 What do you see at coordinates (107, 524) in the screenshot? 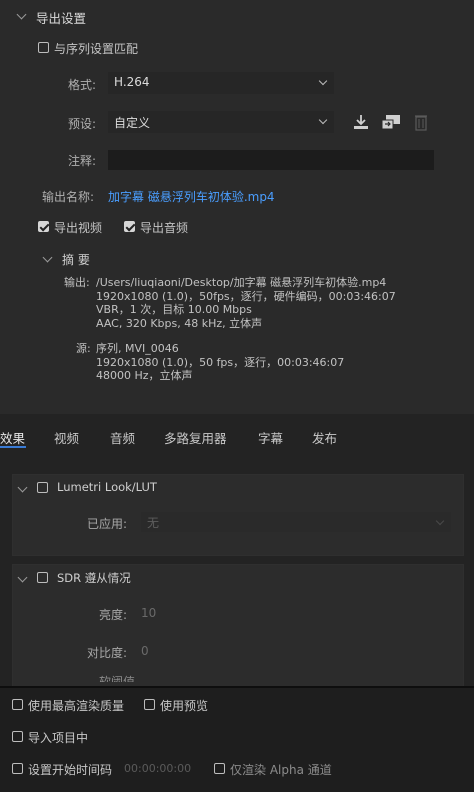
I see `applied-label: 已应用:` at bounding box center [107, 524].